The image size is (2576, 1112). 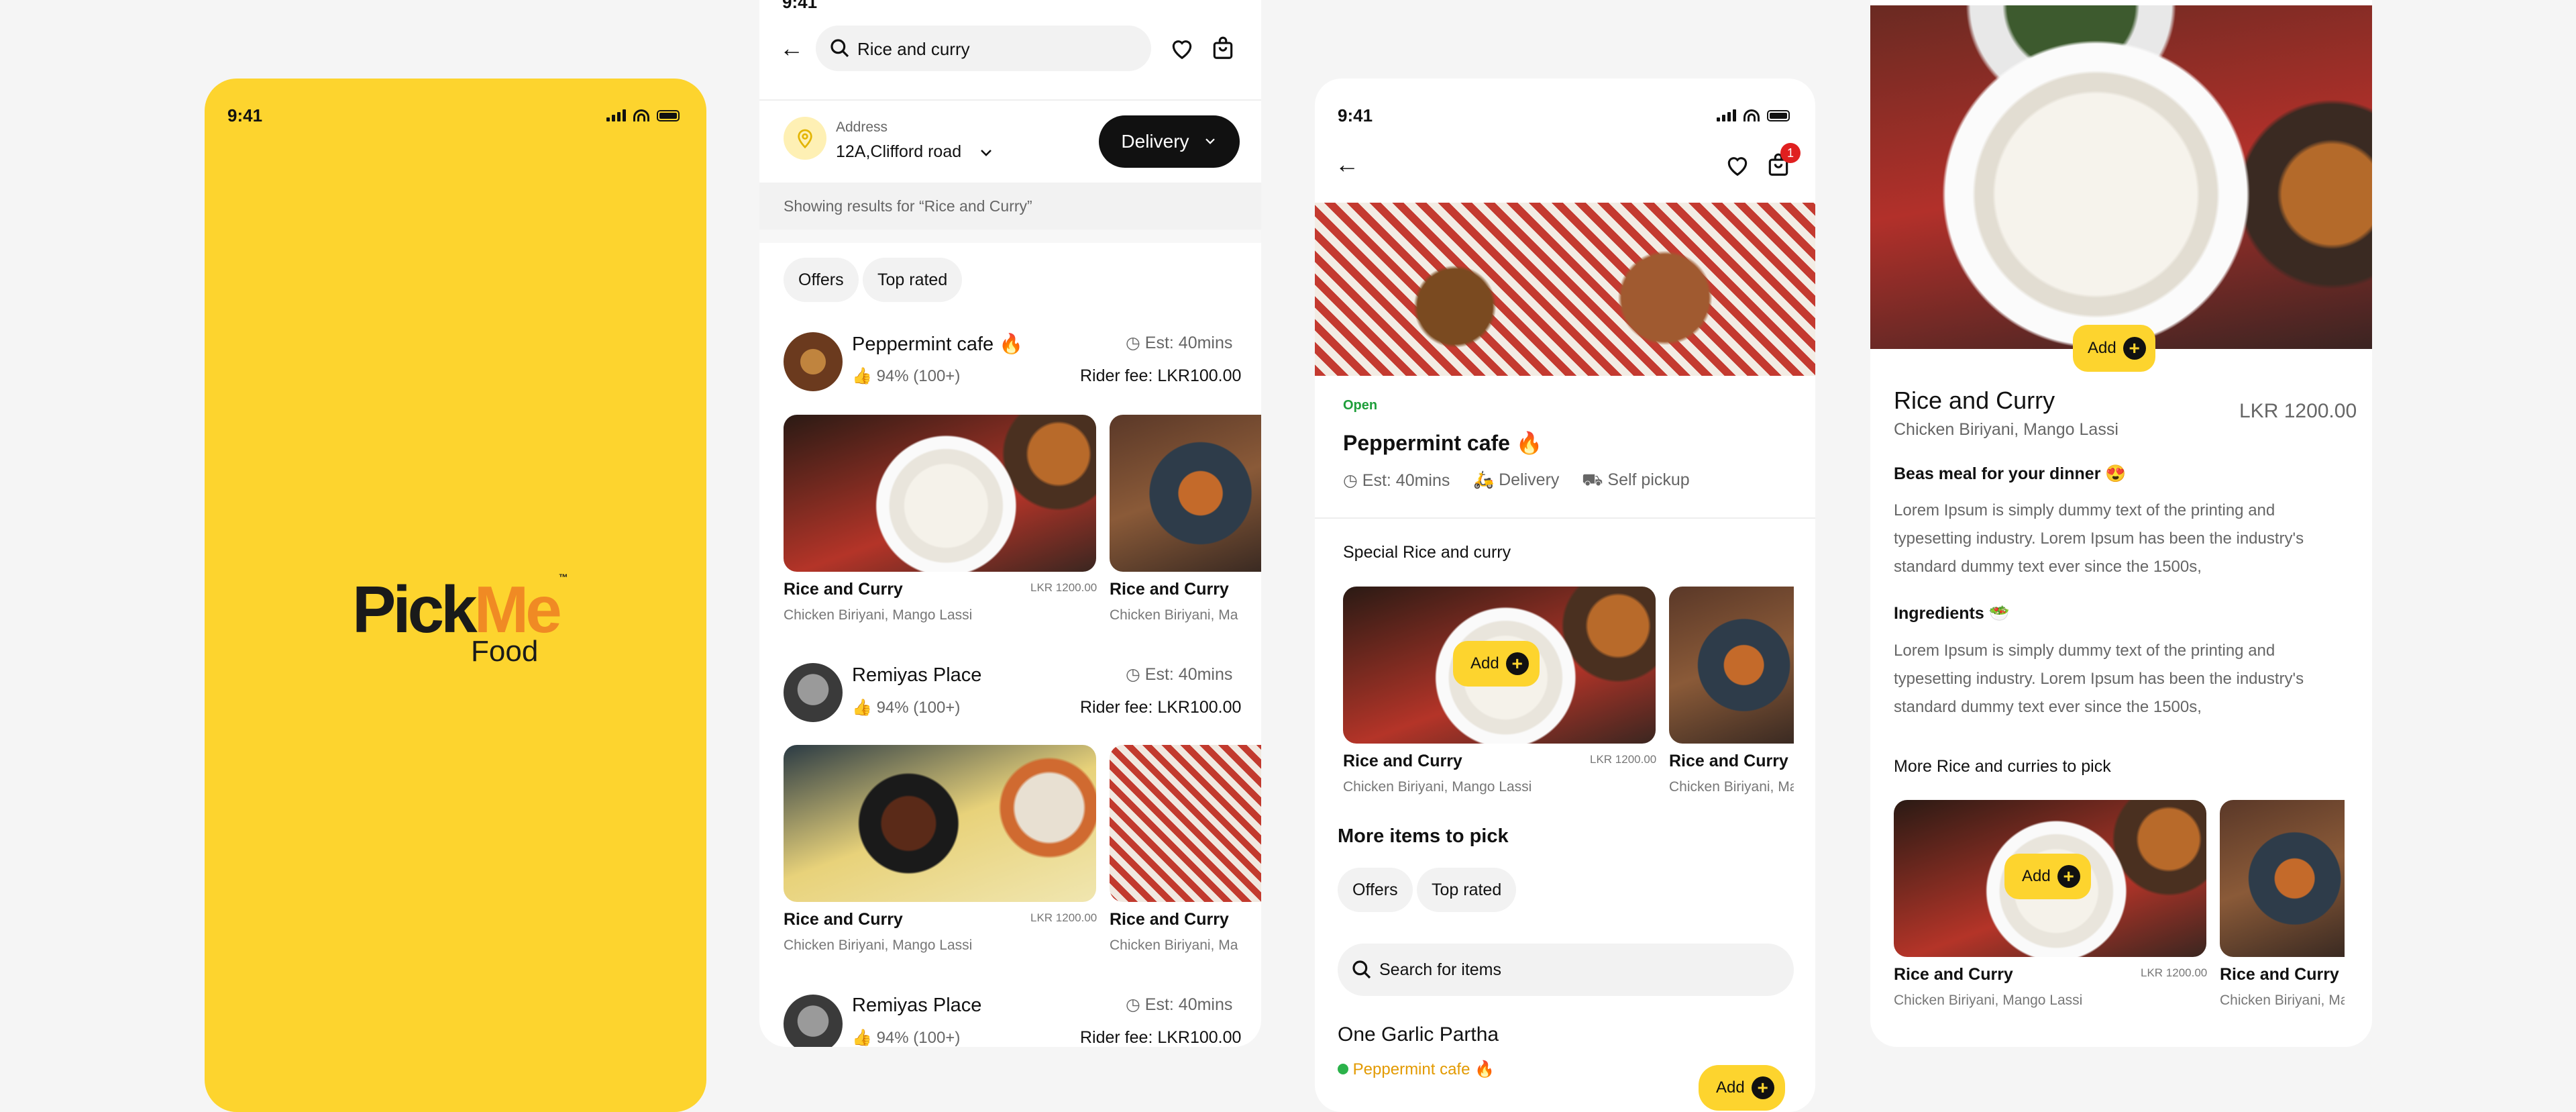 I want to click on delivery-dropdown: Delivery, so click(x=1169, y=141).